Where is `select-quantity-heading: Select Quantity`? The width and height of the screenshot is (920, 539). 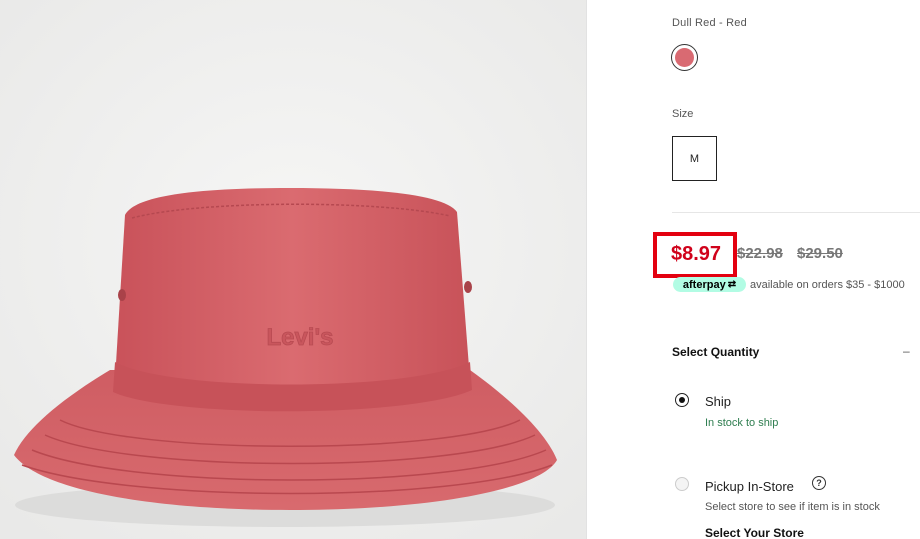
select-quantity-heading: Select Quantity is located at coordinates (716, 352).